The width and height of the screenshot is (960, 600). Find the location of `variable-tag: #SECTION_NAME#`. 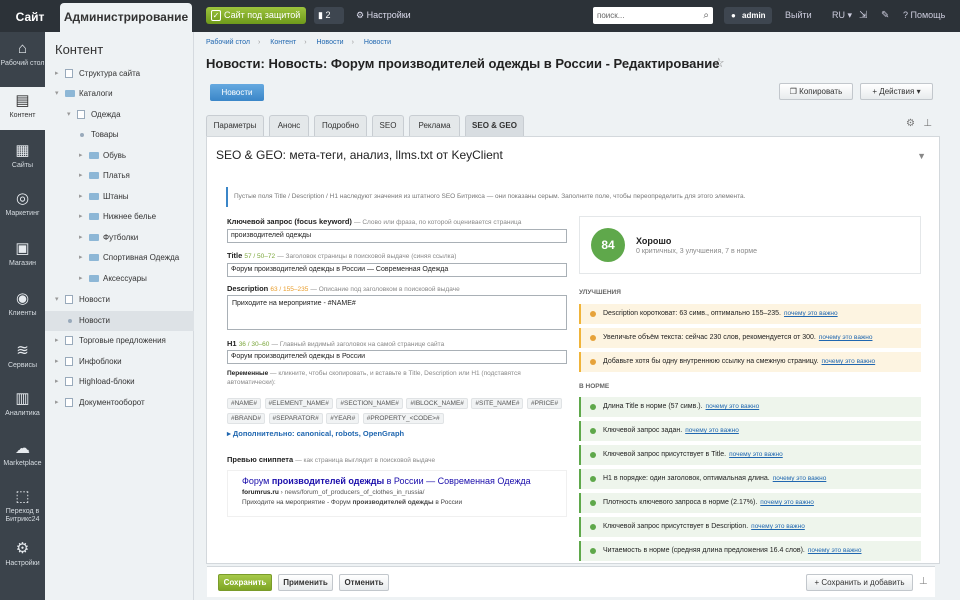

variable-tag: #SECTION_NAME# is located at coordinates (369, 403).